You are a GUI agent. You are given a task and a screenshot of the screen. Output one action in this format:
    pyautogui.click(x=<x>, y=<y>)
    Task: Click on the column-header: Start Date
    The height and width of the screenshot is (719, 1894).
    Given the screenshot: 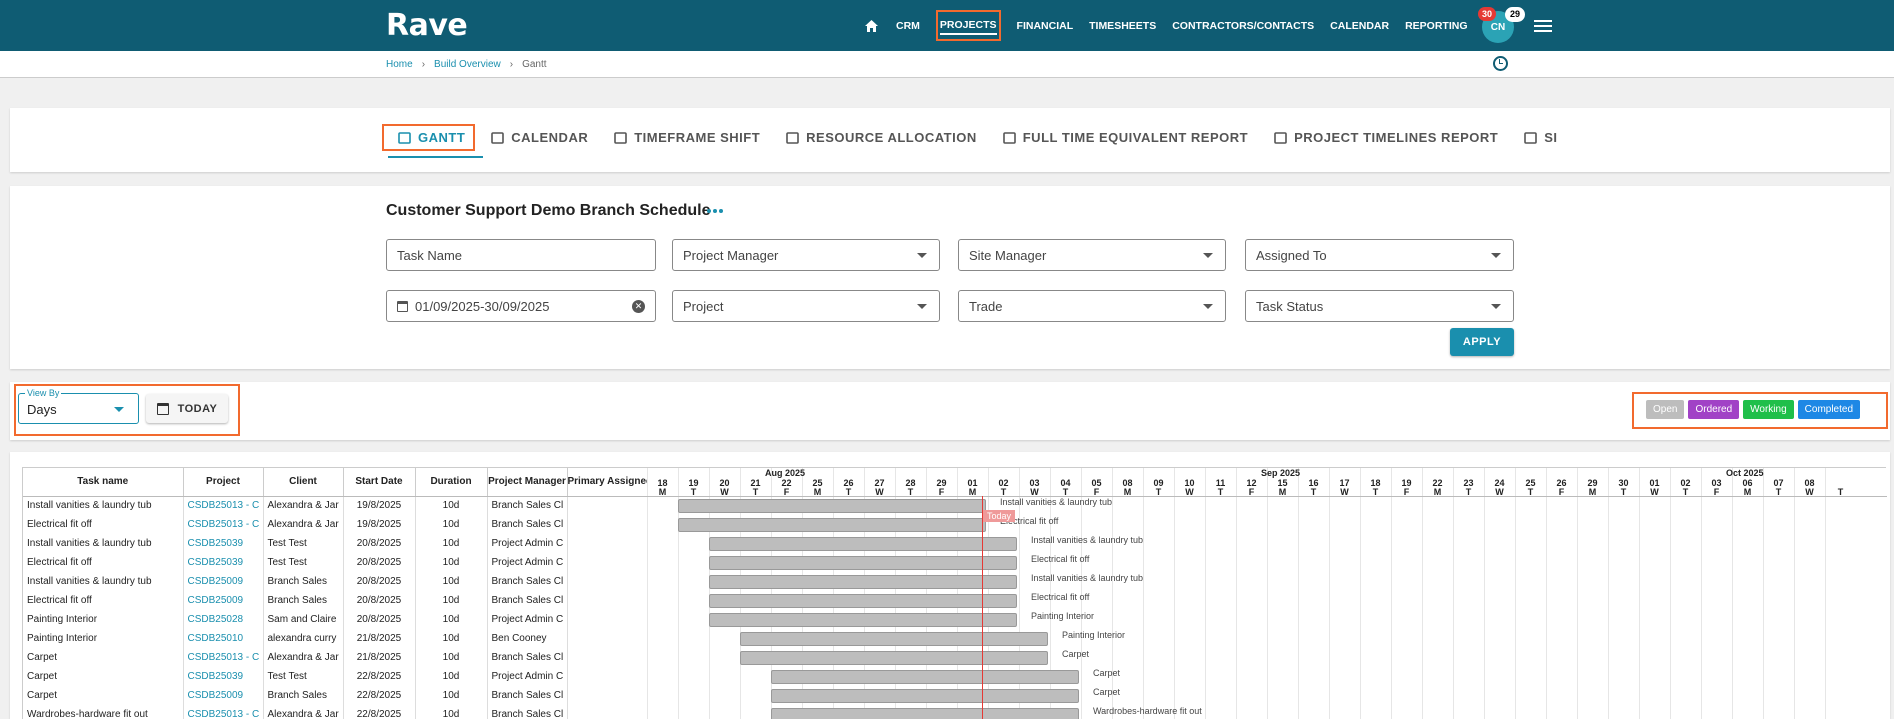 What is the action you would take?
    pyautogui.click(x=379, y=482)
    